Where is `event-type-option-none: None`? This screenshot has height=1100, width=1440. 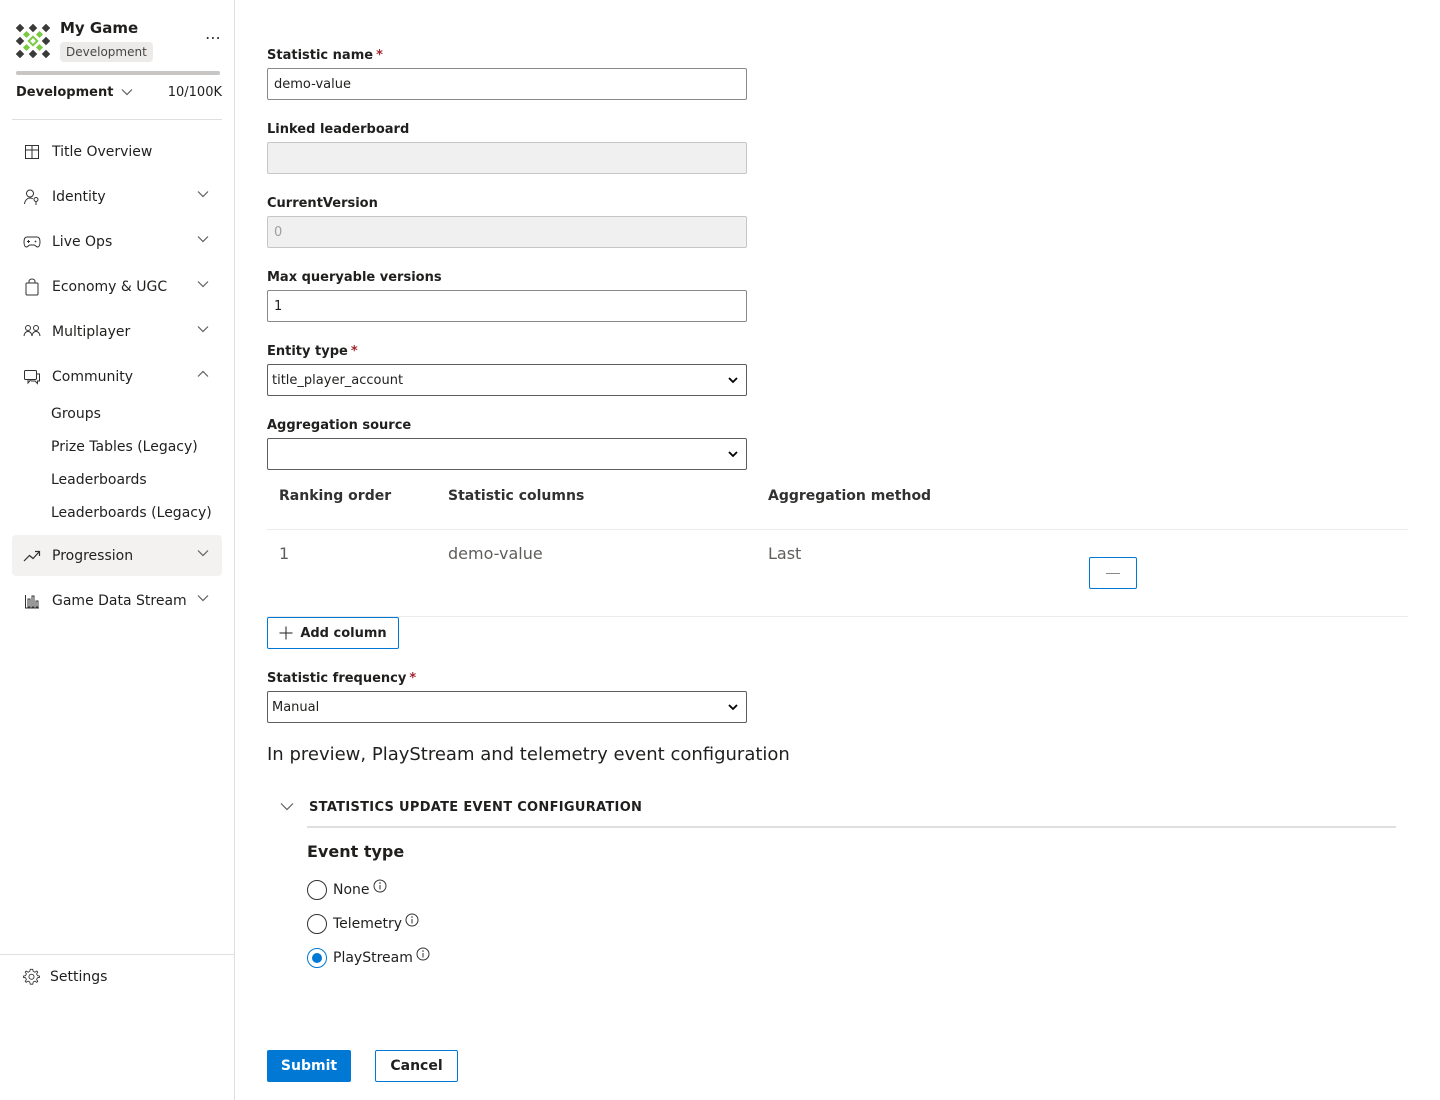
event-type-option-none: None is located at coordinates (347, 889).